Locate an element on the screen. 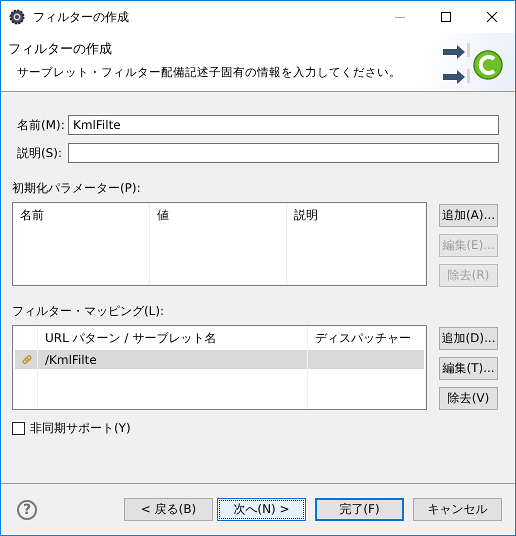 This screenshot has width=516, height=536. checkbox-label: 非同期サポート(Y) is located at coordinates (80, 428).